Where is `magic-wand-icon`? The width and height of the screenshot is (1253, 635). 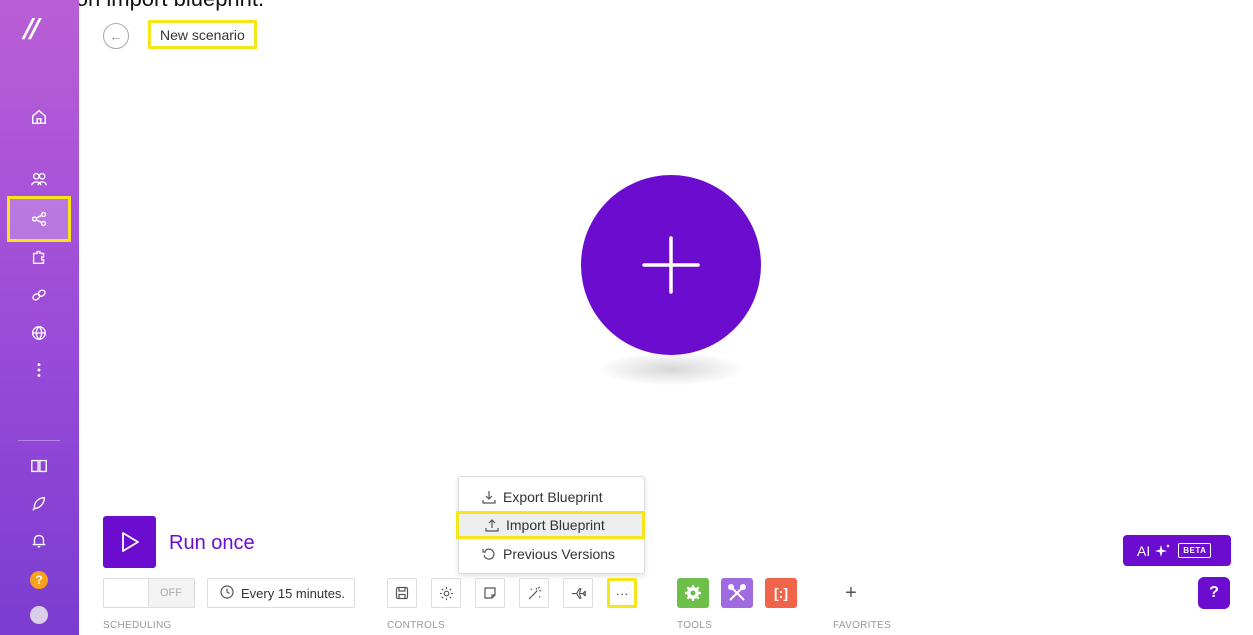 magic-wand-icon is located at coordinates (534, 593).